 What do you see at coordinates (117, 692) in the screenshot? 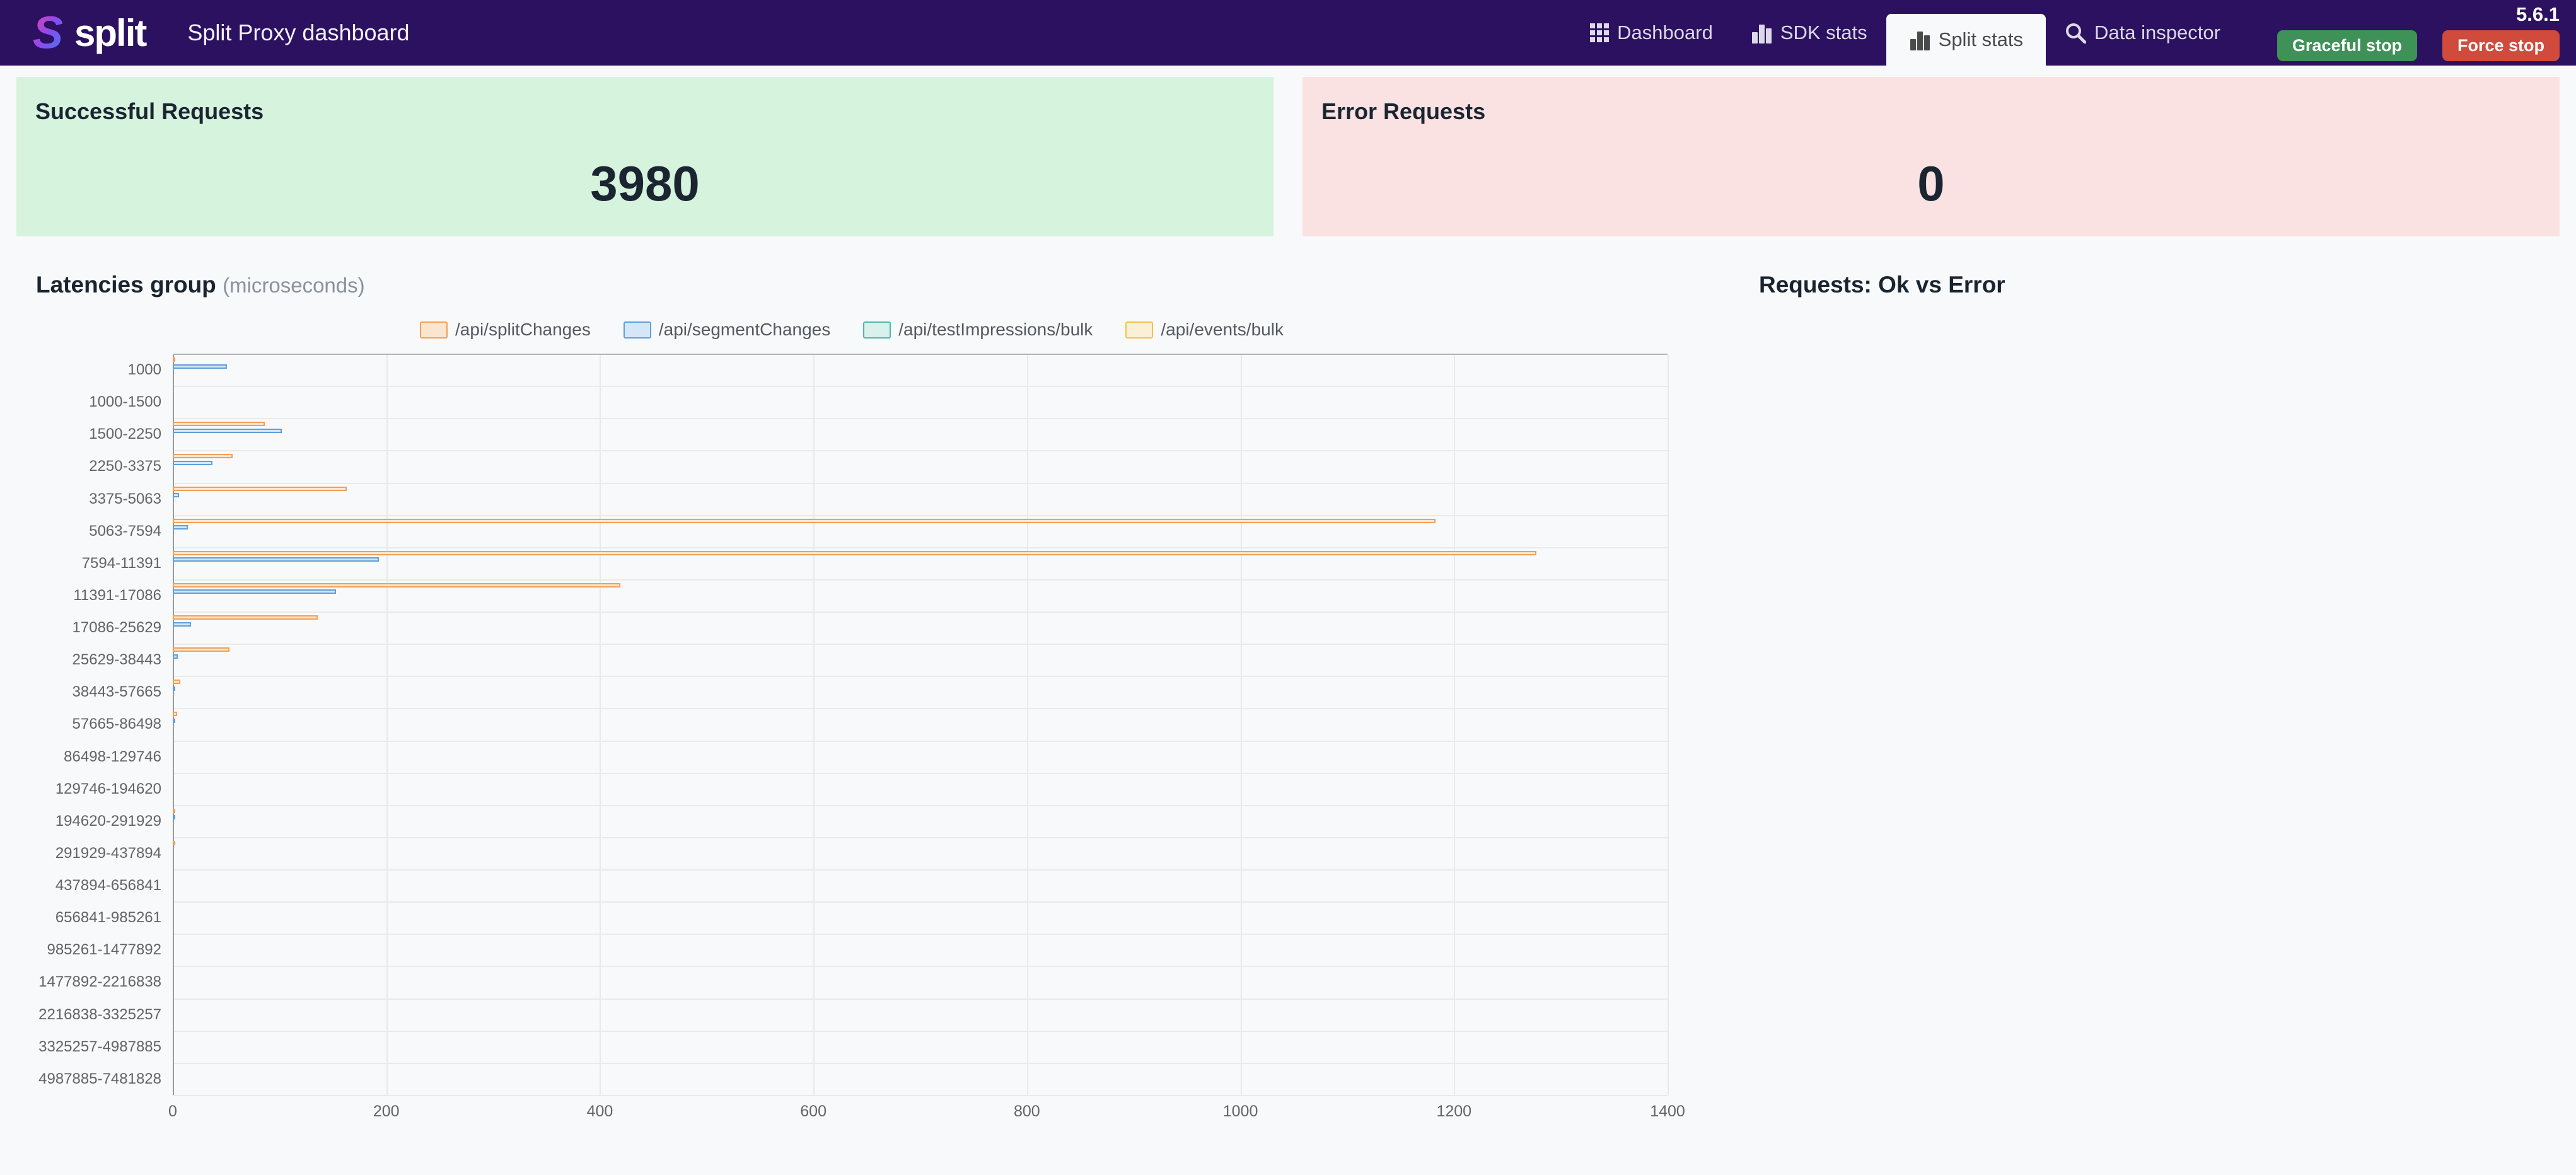
I see `y-axis-label: 38443-57665` at bounding box center [117, 692].